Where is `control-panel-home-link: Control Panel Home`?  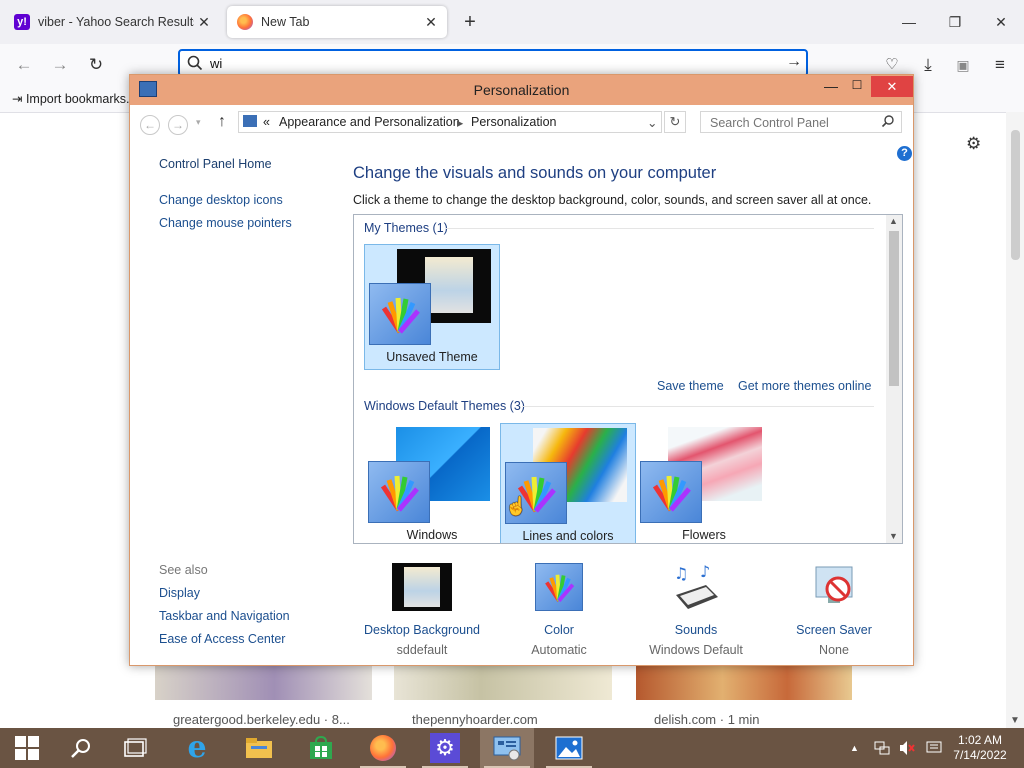
control-panel-home-link: Control Panel Home is located at coordinates (215, 164).